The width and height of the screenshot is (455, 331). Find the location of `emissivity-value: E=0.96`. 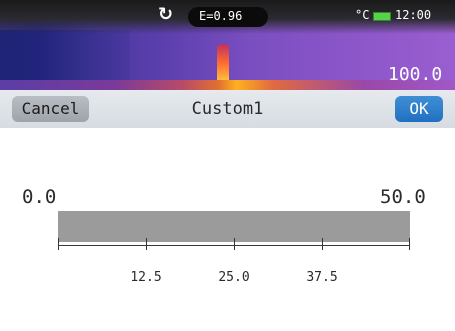

emissivity-value: E=0.96 is located at coordinates (221, 16).